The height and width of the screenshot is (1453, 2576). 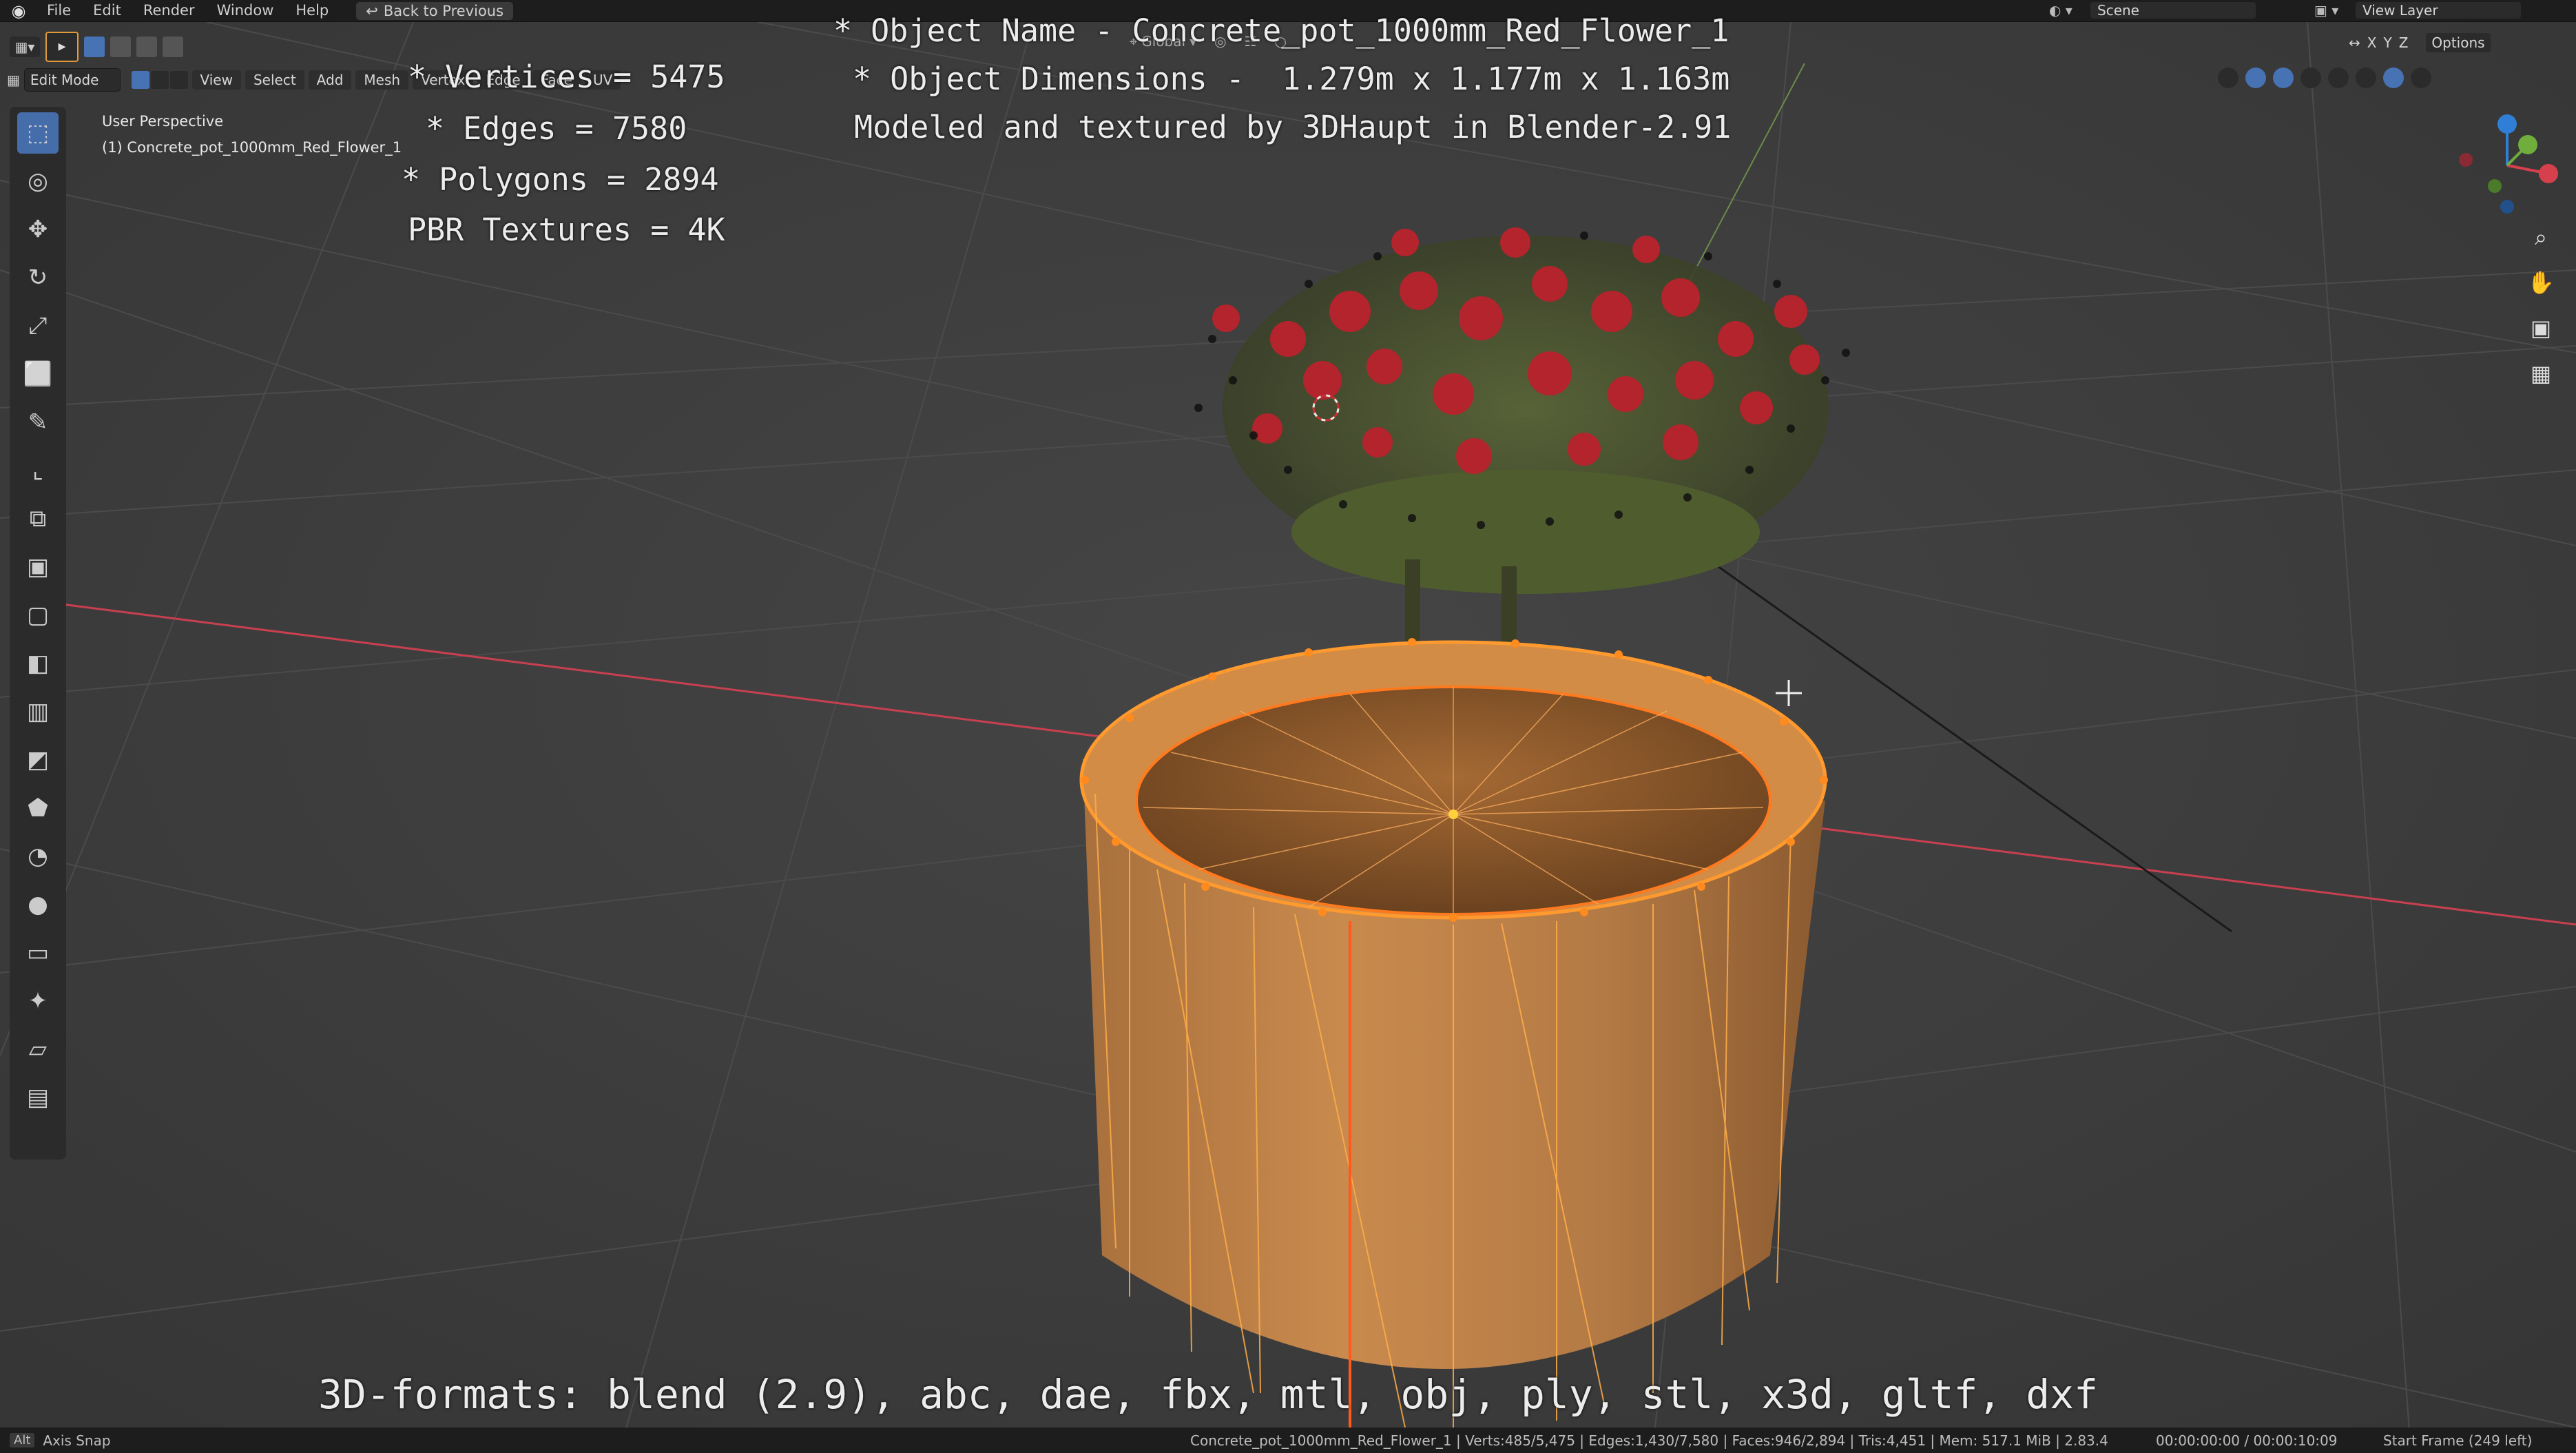 What do you see at coordinates (2310, 78) in the screenshot?
I see `xray-toggle-icon` at bounding box center [2310, 78].